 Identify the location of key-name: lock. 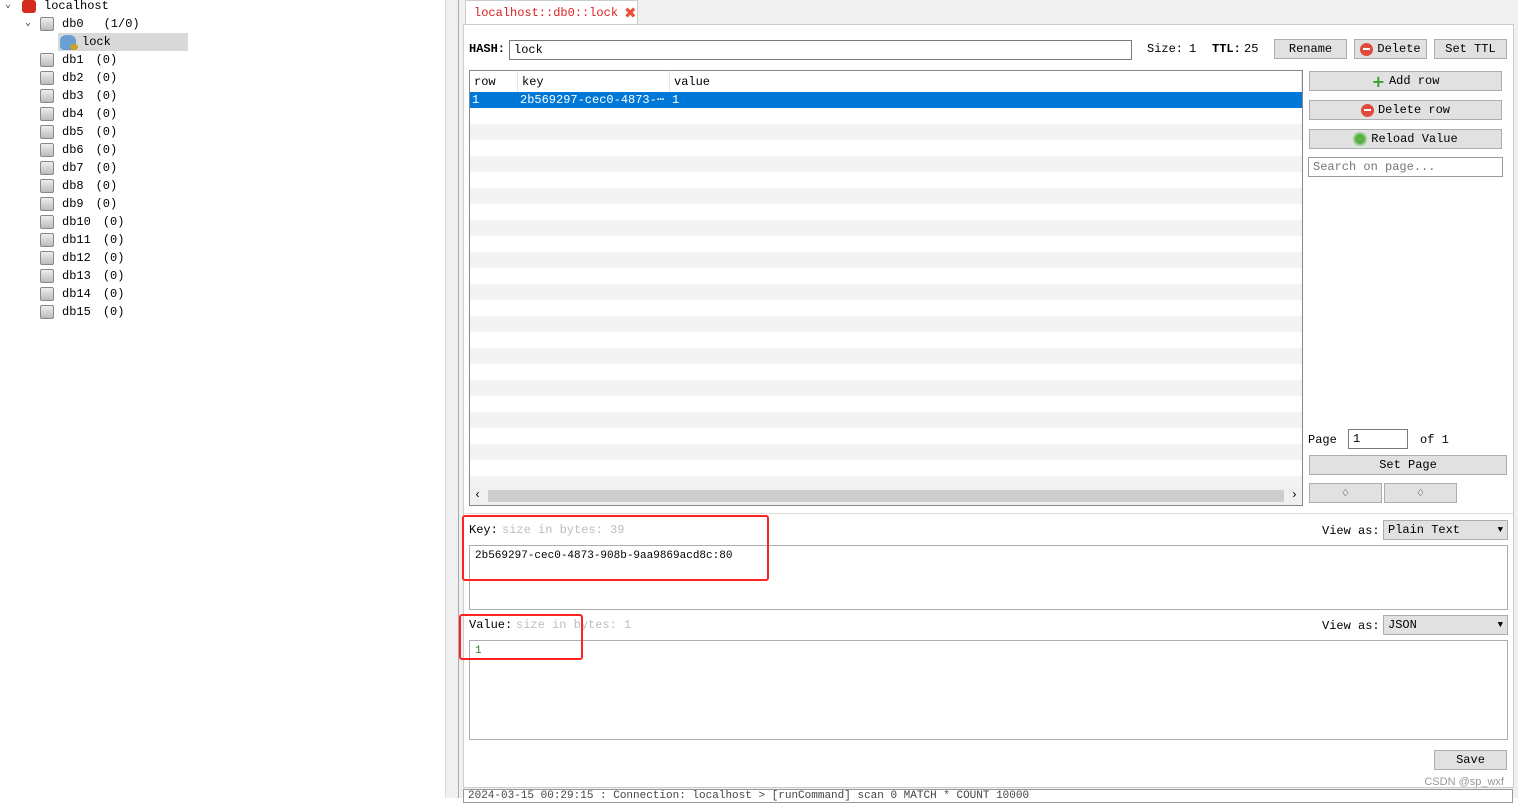
(96, 42).